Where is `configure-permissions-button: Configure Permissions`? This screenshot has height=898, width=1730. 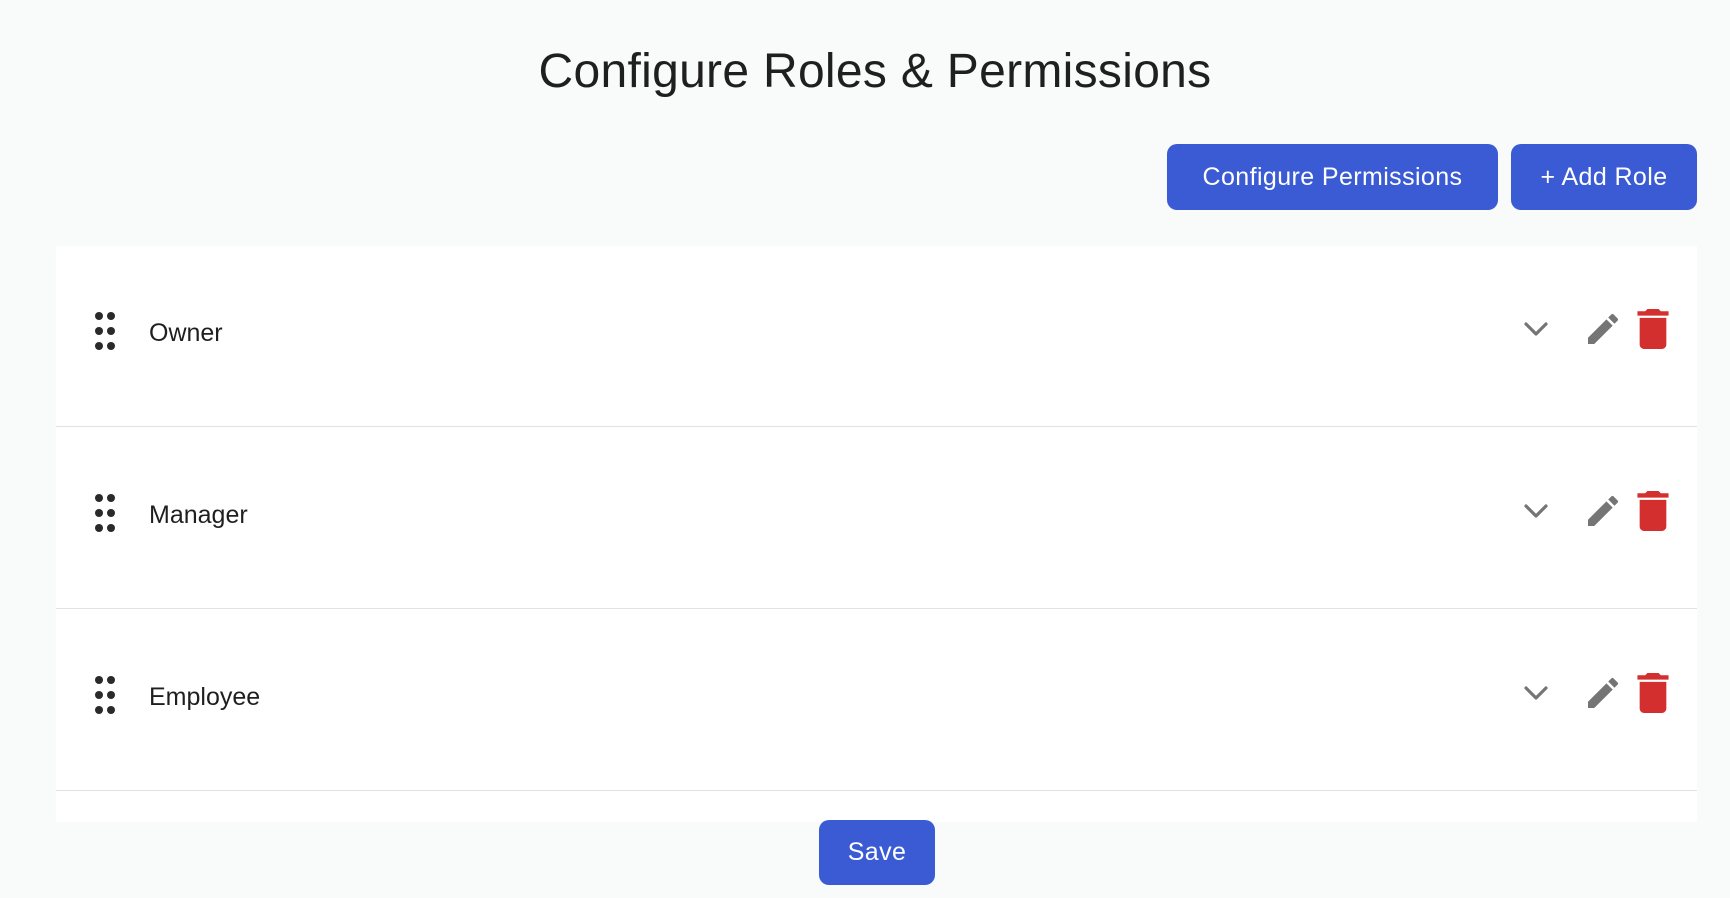 configure-permissions-button: Configure Permissions is located at coordinates (1332, 177).